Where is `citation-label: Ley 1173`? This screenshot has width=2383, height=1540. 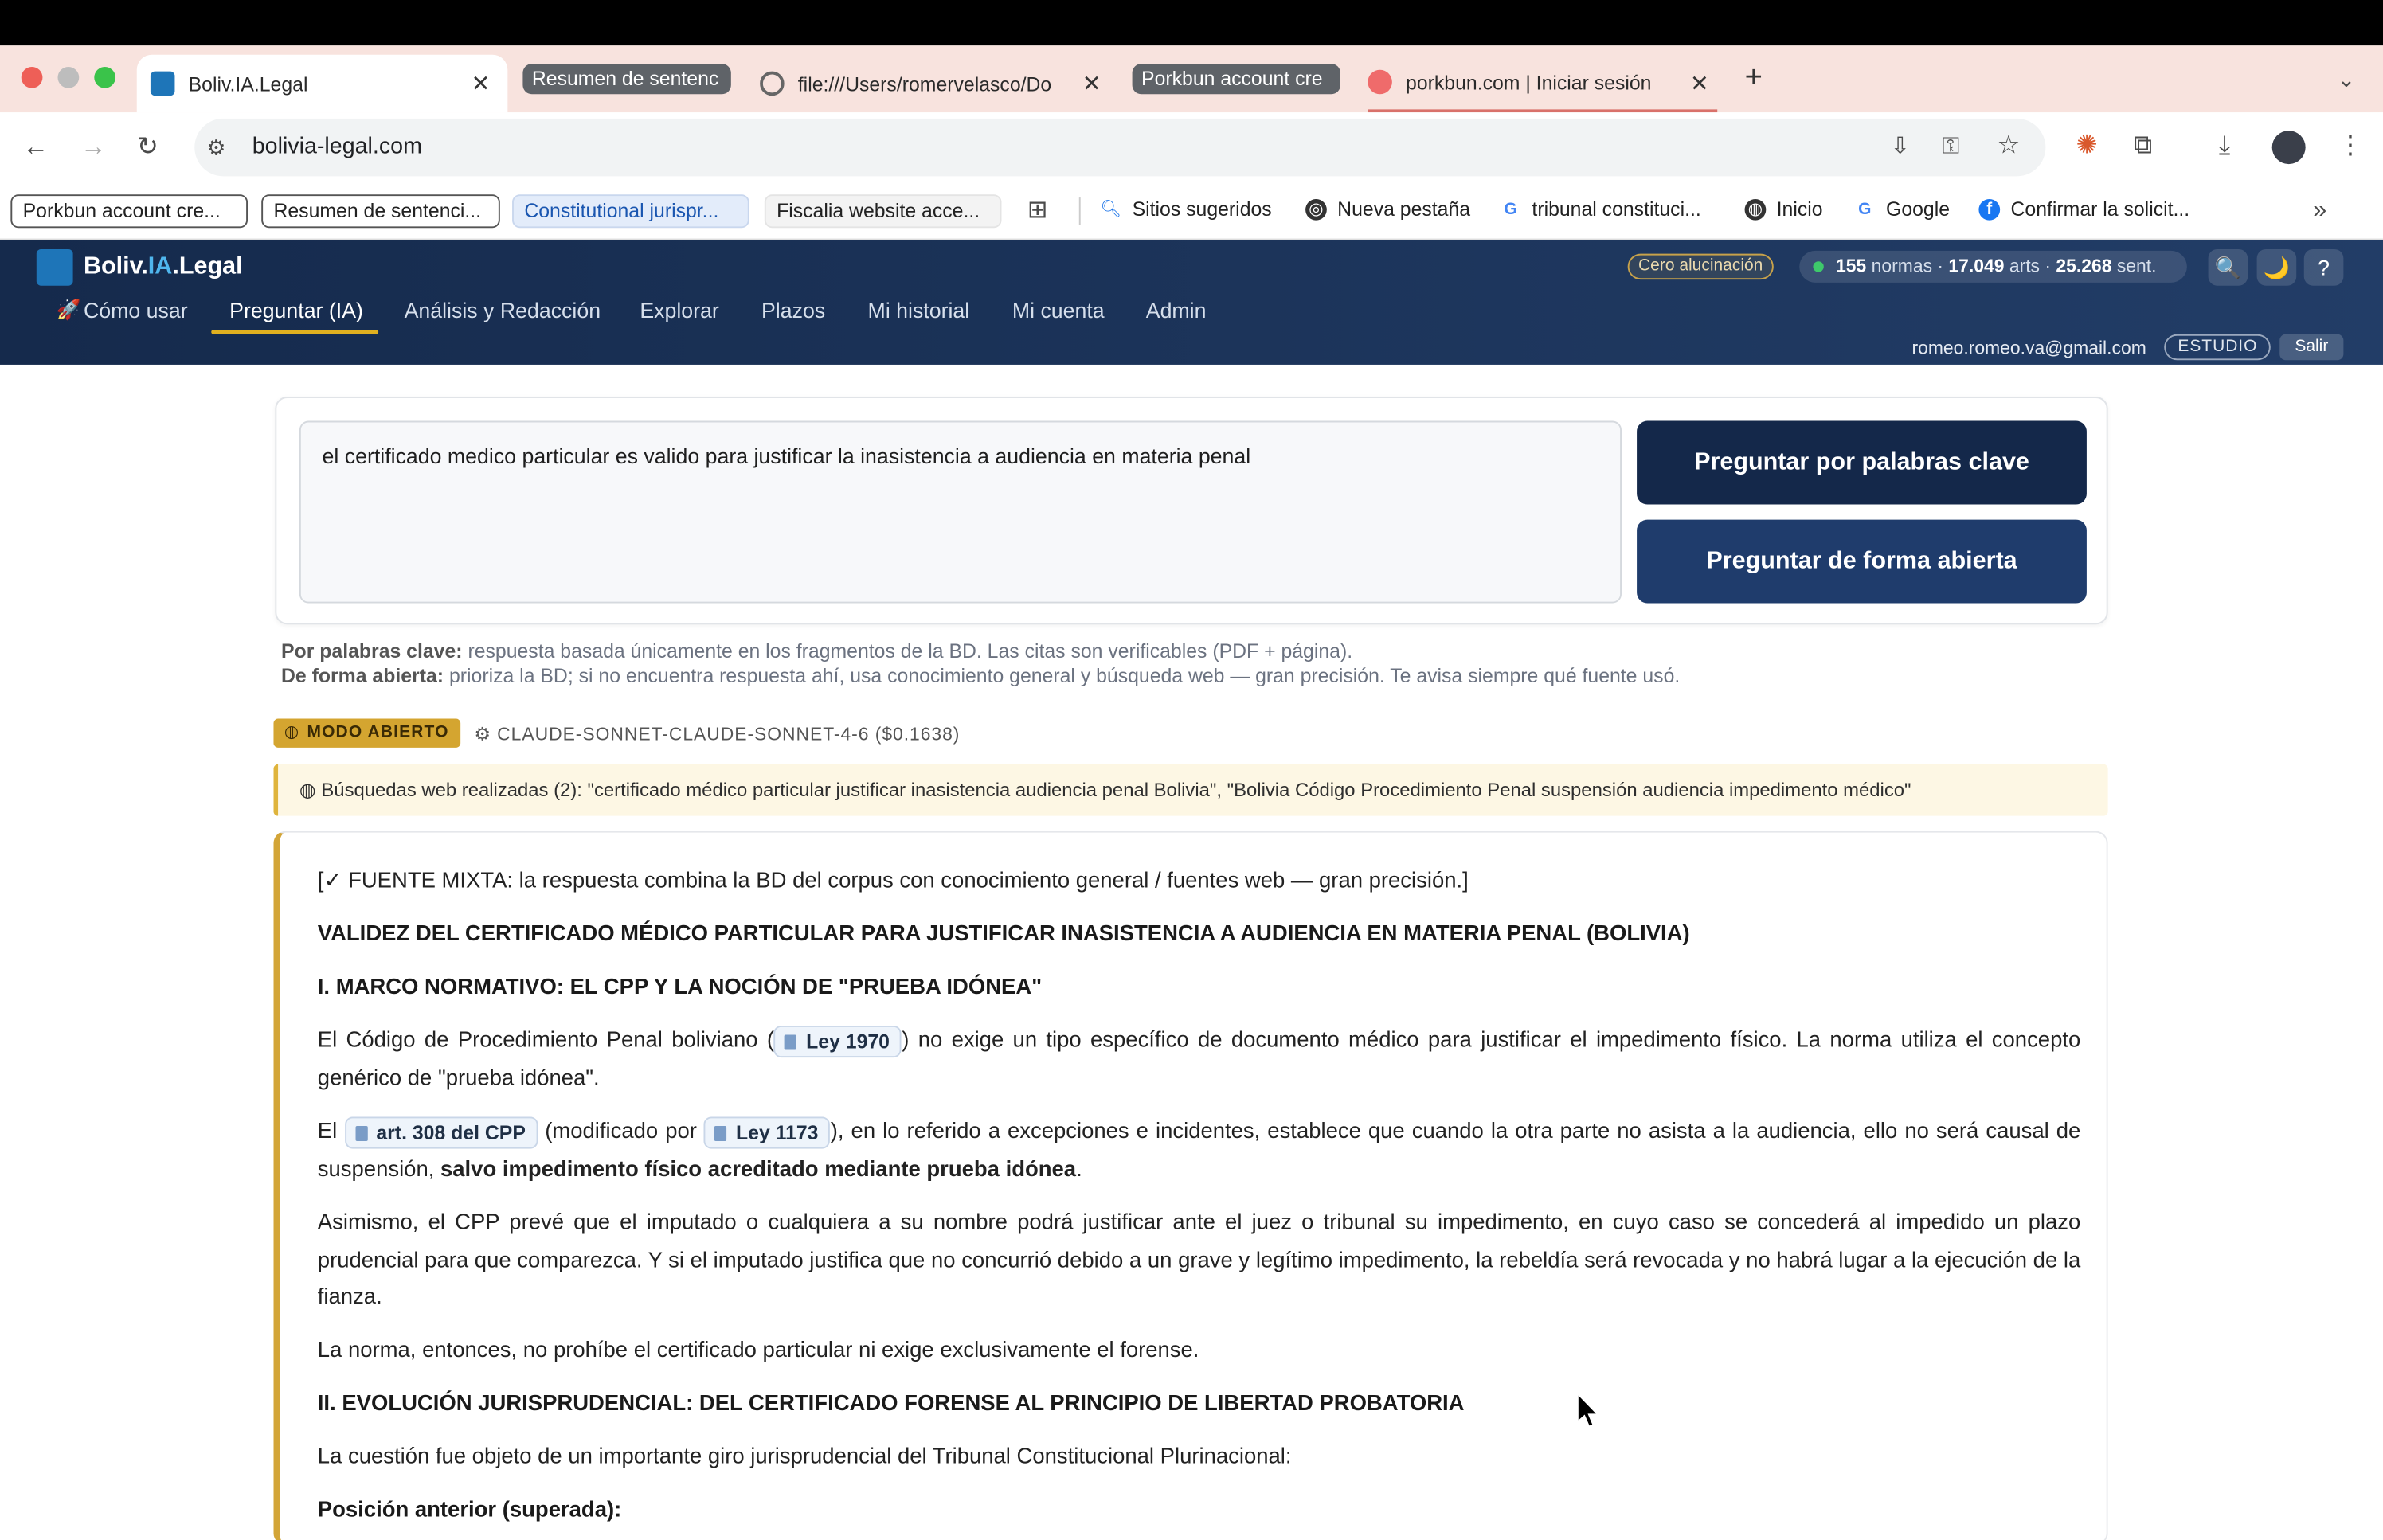 citation-label: Ley 1173 is located at coordinates (777, 1132).